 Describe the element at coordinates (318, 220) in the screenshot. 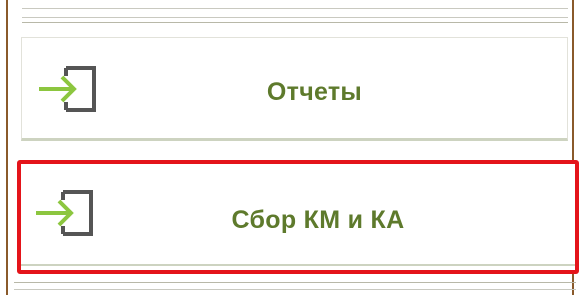

I see `menu-item-label: Сбор КМ и КА` at that location.